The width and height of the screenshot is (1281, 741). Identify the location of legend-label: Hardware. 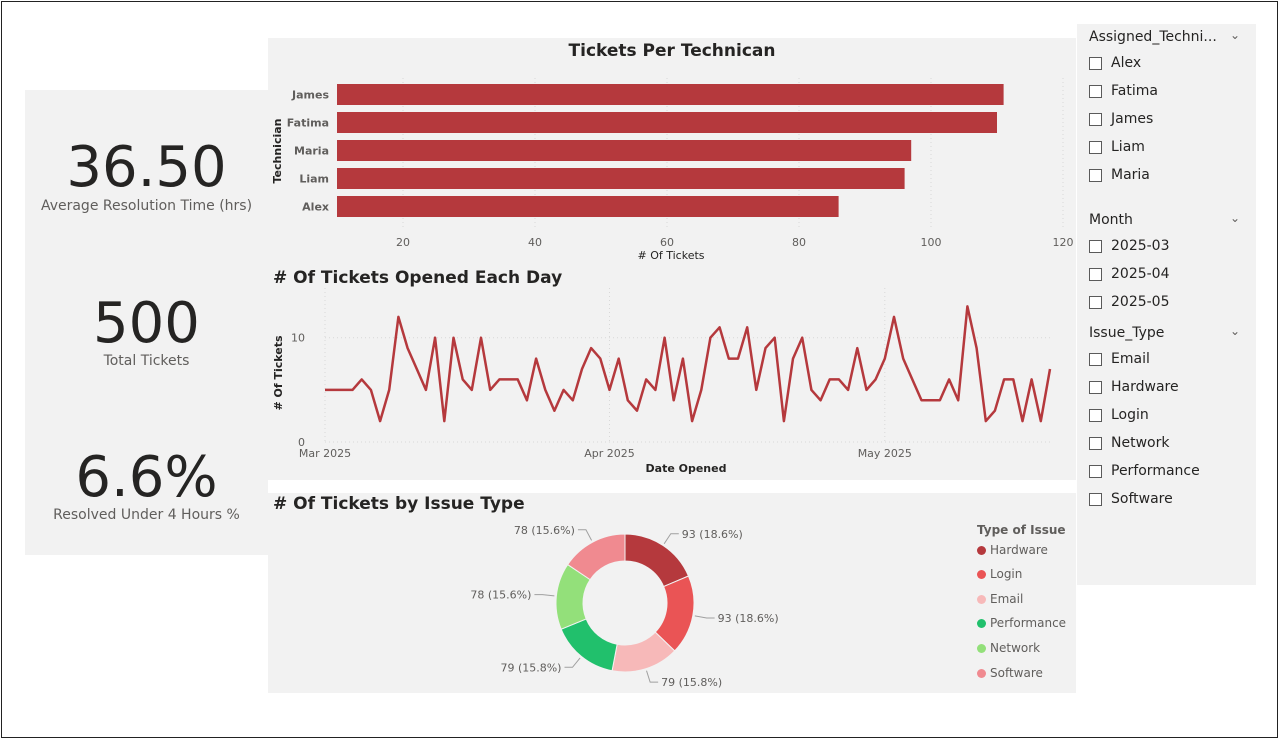
(1019, 550).